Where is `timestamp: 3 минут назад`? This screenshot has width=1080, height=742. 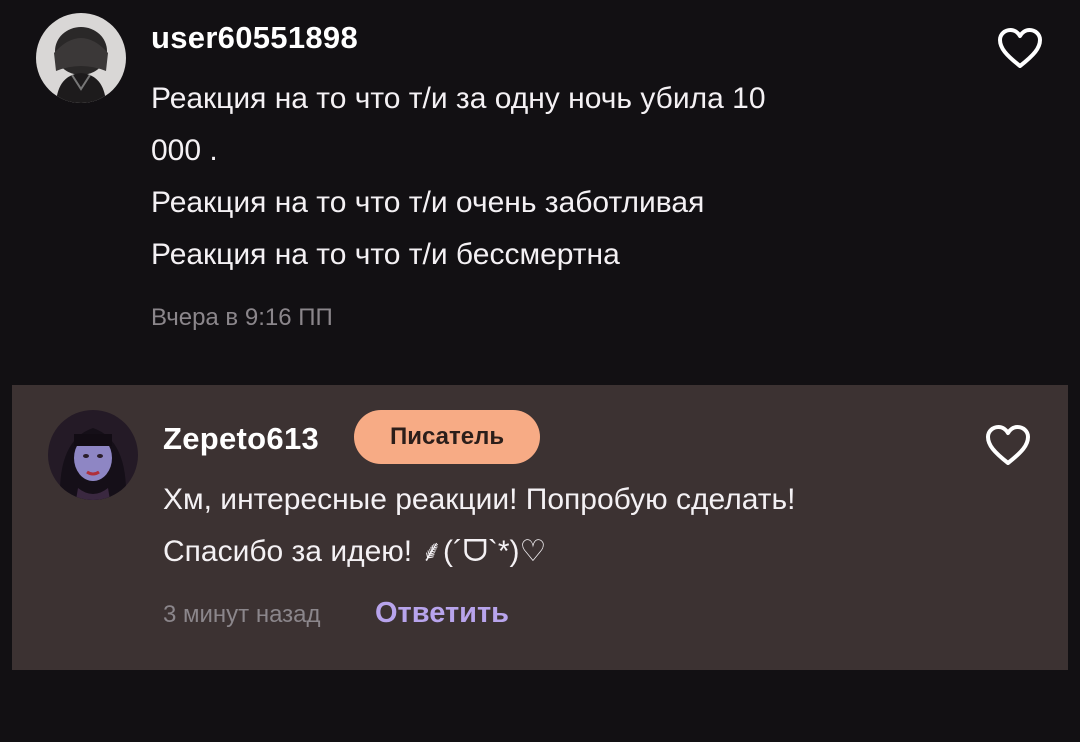 timestamp: 3 минут назад is located at coordinates (242, 614).